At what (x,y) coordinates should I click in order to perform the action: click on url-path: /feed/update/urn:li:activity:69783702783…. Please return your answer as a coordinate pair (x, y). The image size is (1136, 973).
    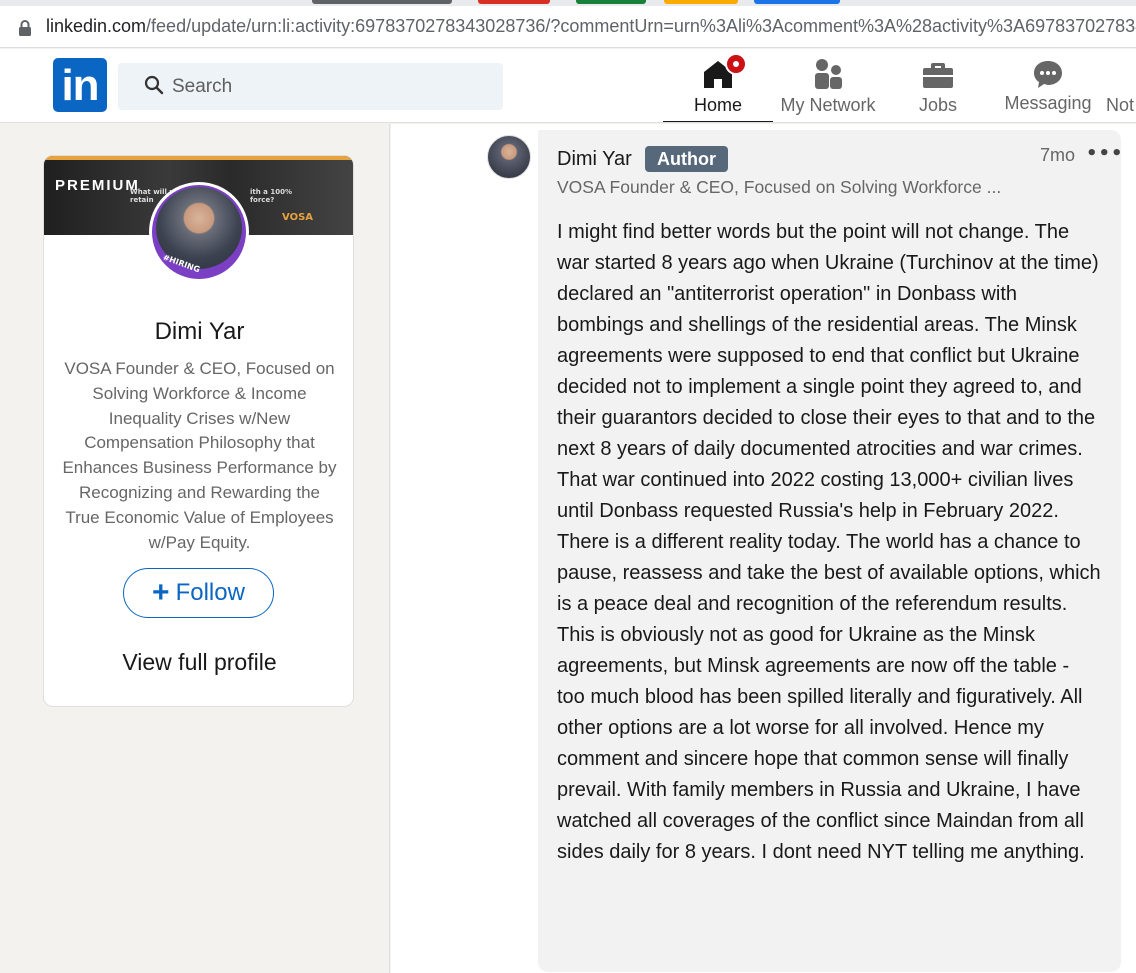
    Looking at the image, I should click on (641, 26).